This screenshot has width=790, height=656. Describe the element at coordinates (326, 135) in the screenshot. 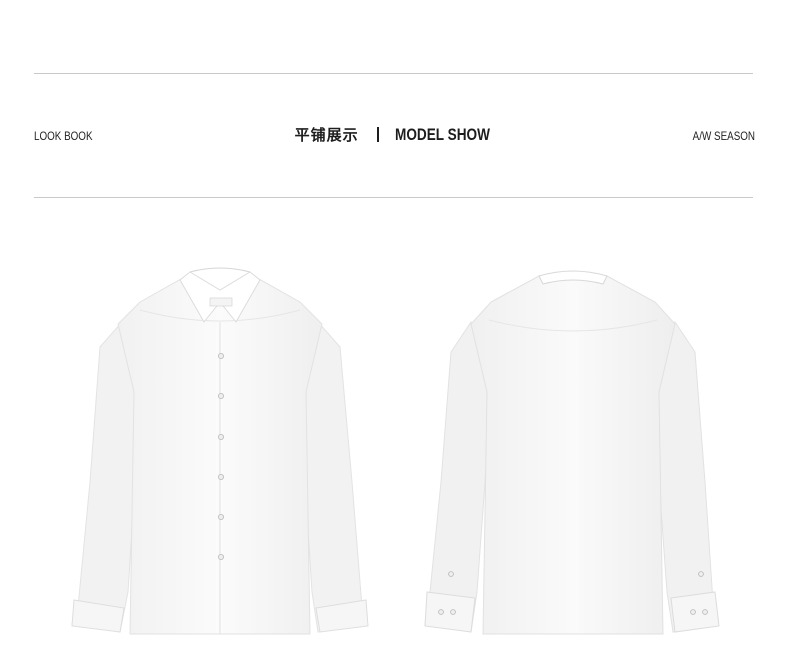

I see `title-chinese: 平铺展示` at that location.